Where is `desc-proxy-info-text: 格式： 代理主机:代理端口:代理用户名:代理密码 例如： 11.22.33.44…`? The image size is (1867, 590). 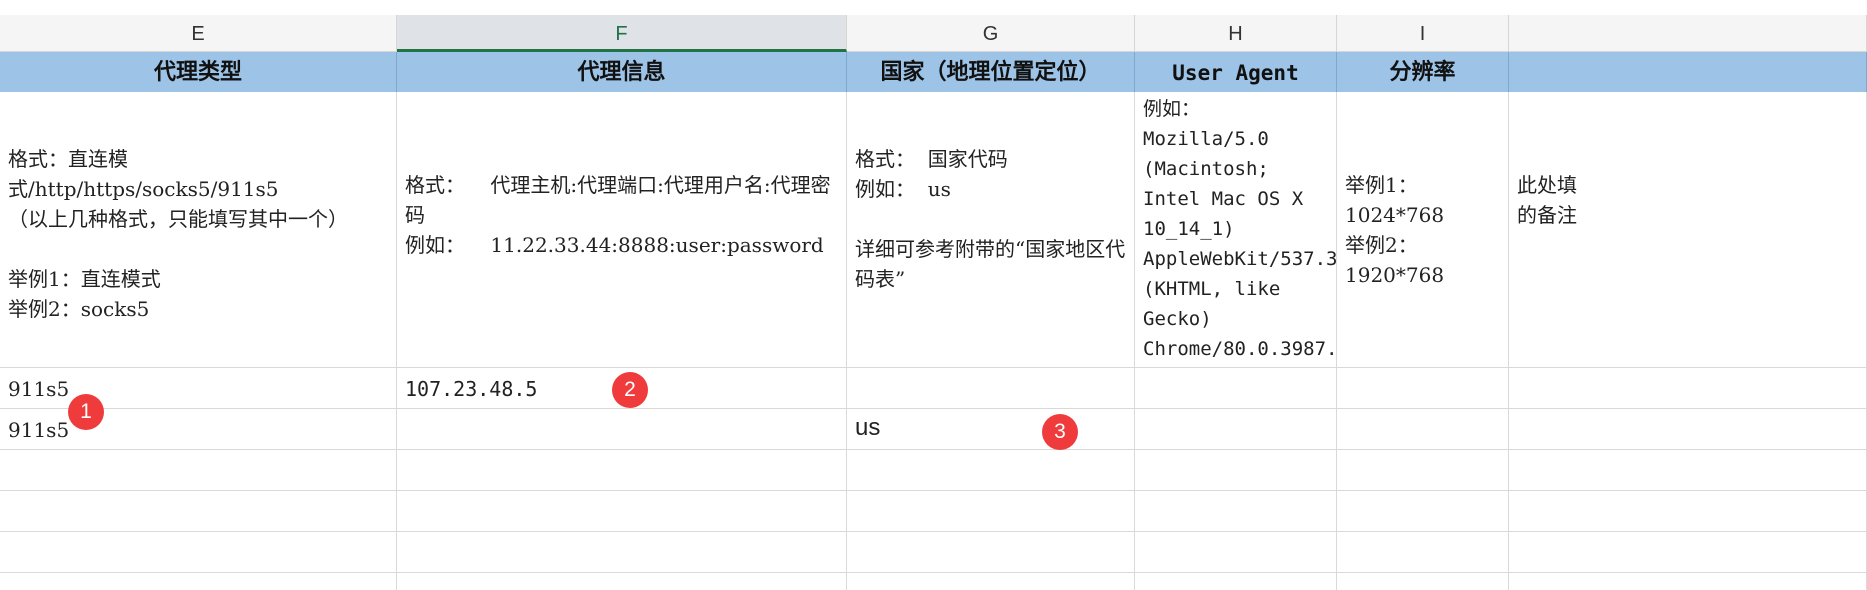
desc-proxy-info-text: 格式： 代理主机:代理端口:代理用户名:代理密码 例如： 11.22.33.44… is located at coordinates (618, 215).